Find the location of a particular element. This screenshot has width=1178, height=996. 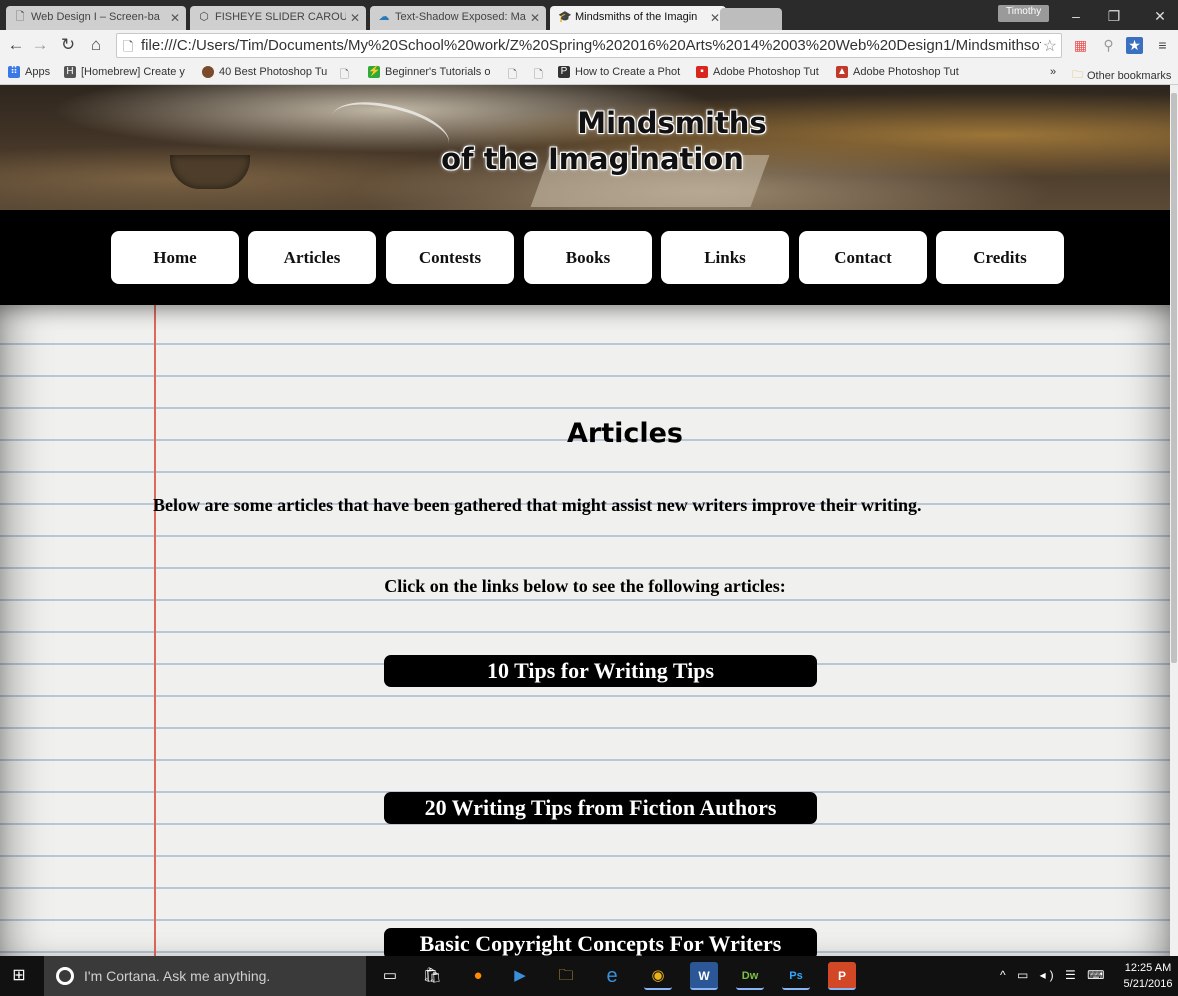

nav-credits-button: Credits is located at coordinates (1000, 257).